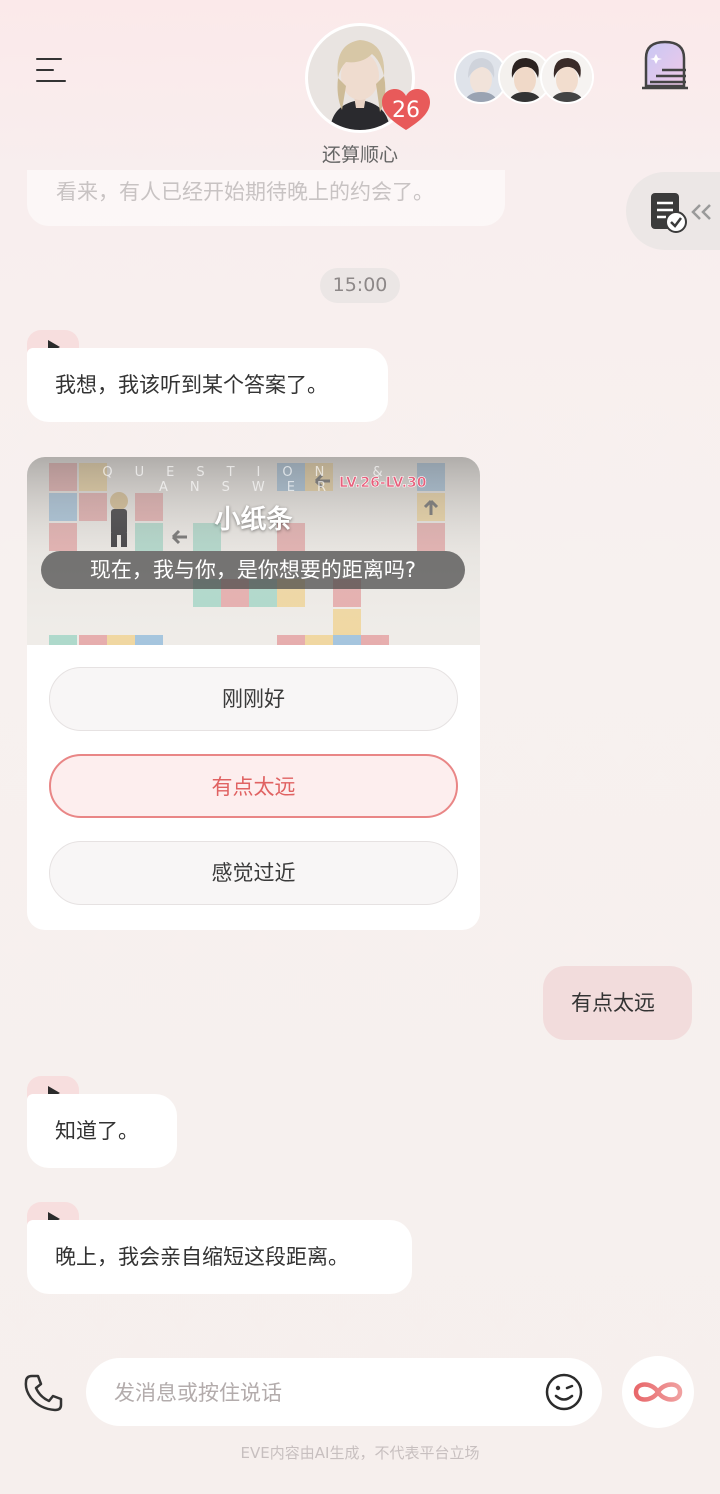  Describe the element at coordinates (253, 699) in the screenshot. I see `answer-option-just-right: 刚刚好` at that location.